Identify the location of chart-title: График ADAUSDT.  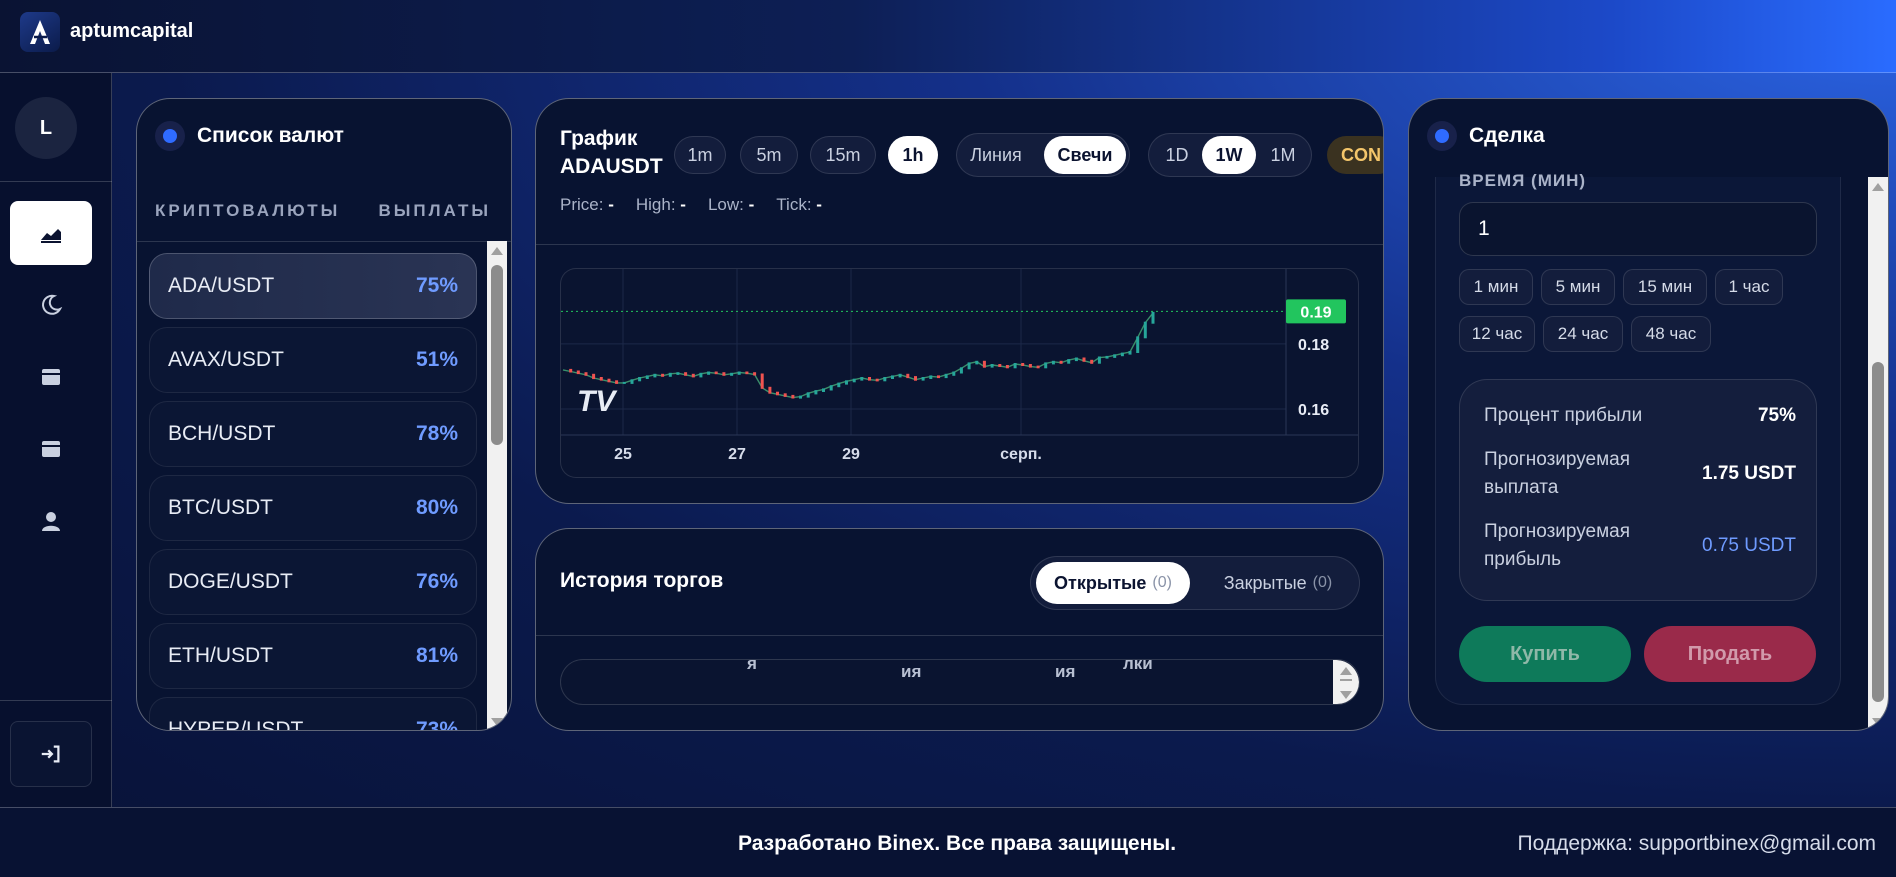
(611, 152).